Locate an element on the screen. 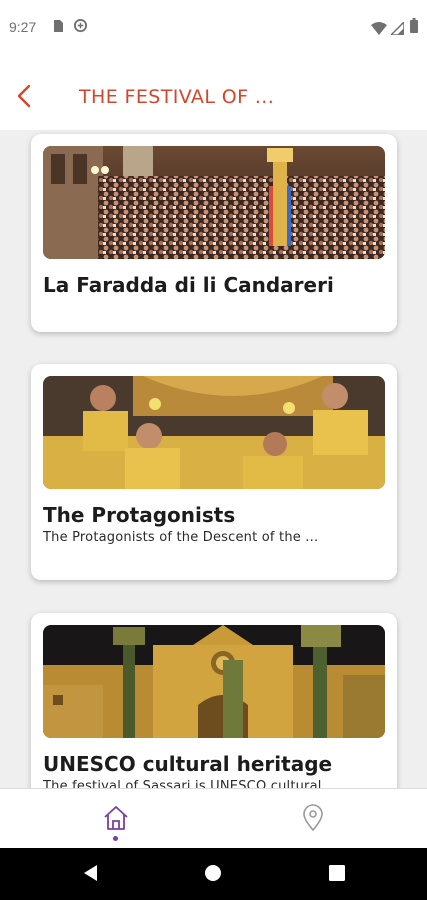 The height and width of the screenshot is (900, 427). crowd-with-candlesticks-photo is located at coordinates (214, 202).